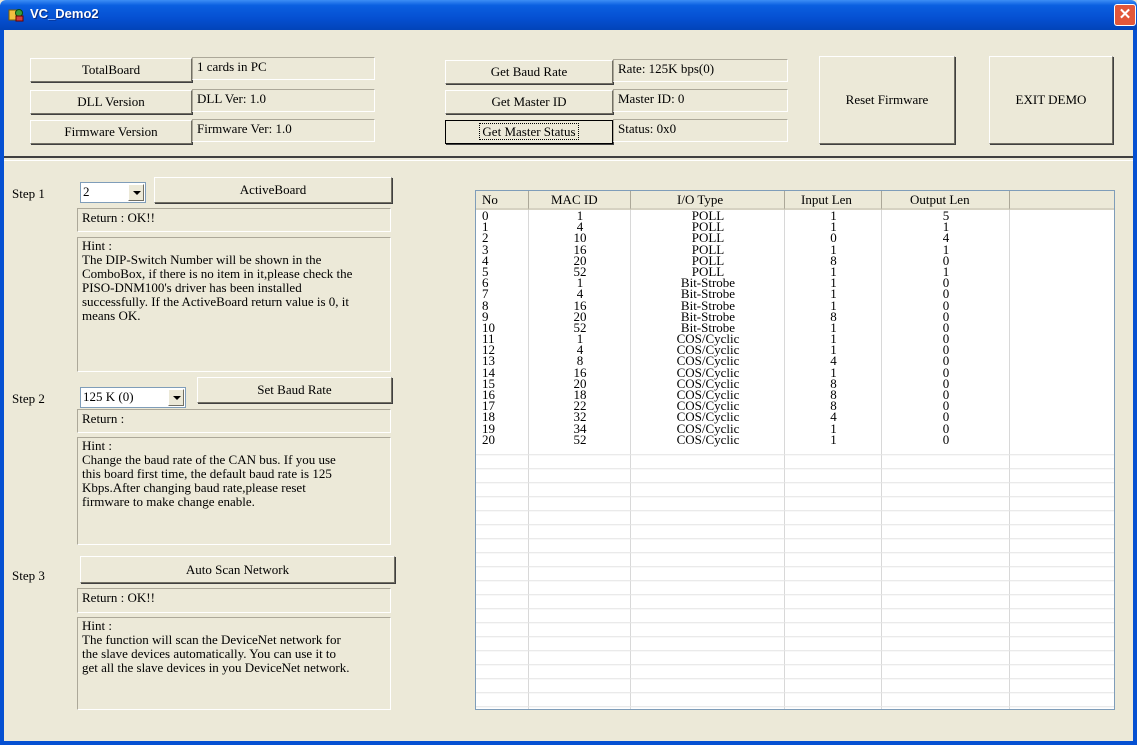 This screenshot has width=1137, height=745. I want to click on close-button: ✕, so click(1125, 15).